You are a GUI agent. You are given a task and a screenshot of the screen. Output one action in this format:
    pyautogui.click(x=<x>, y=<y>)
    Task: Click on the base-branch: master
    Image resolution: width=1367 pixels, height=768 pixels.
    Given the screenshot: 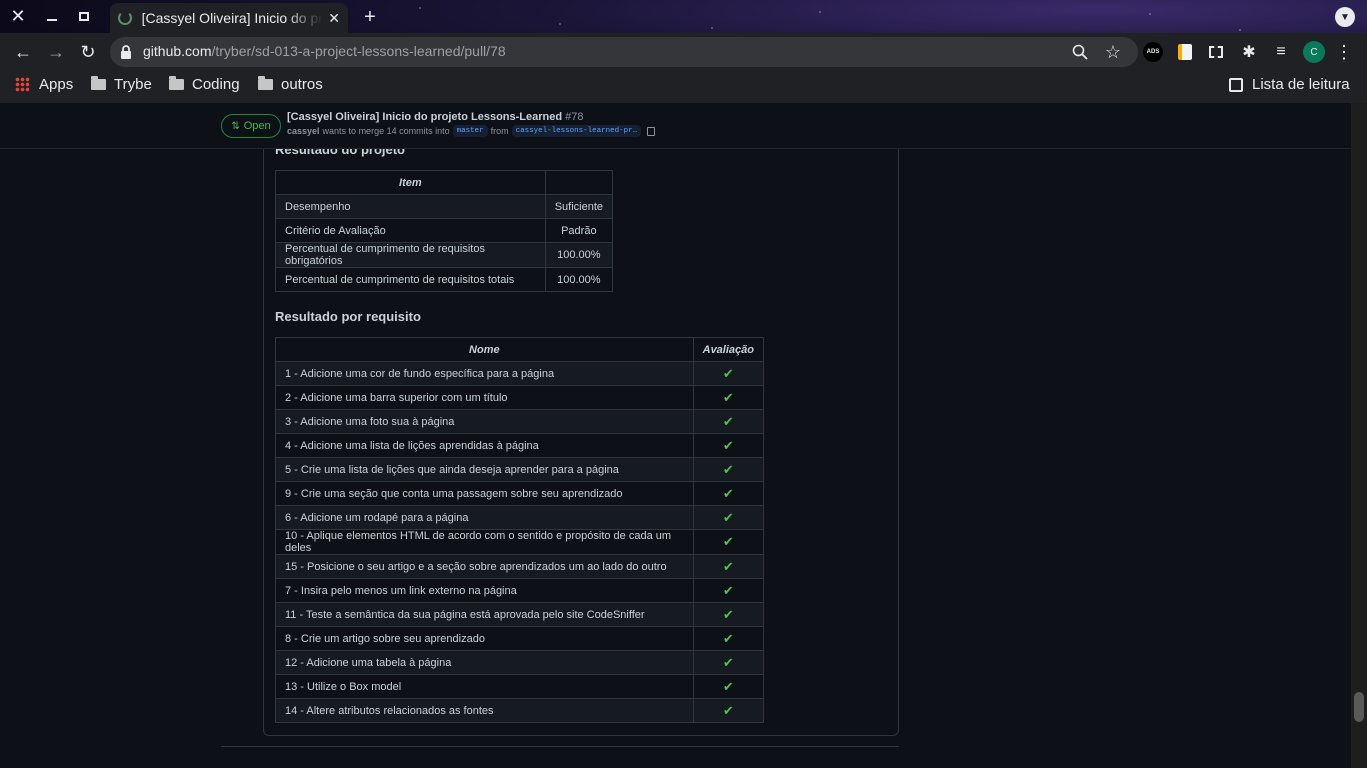 What is the action you would take?
    pyautogui.click(x=470, y=131)
    